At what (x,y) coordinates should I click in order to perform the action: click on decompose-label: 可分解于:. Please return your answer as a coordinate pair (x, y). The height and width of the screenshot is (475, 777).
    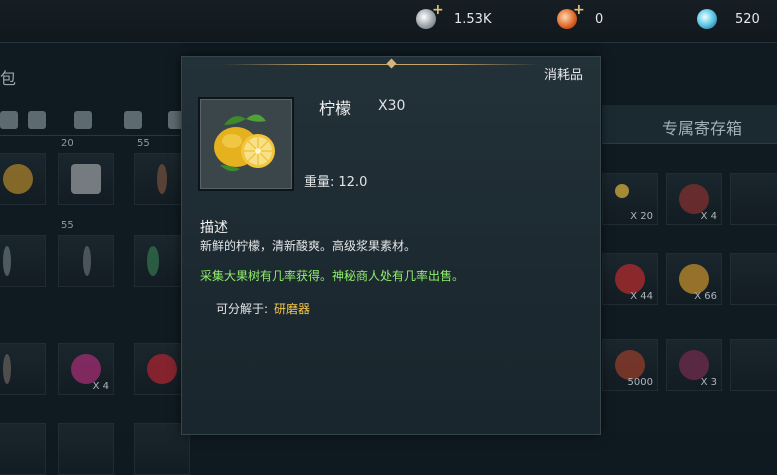
    Looking at the image, I should click on (242, 309).